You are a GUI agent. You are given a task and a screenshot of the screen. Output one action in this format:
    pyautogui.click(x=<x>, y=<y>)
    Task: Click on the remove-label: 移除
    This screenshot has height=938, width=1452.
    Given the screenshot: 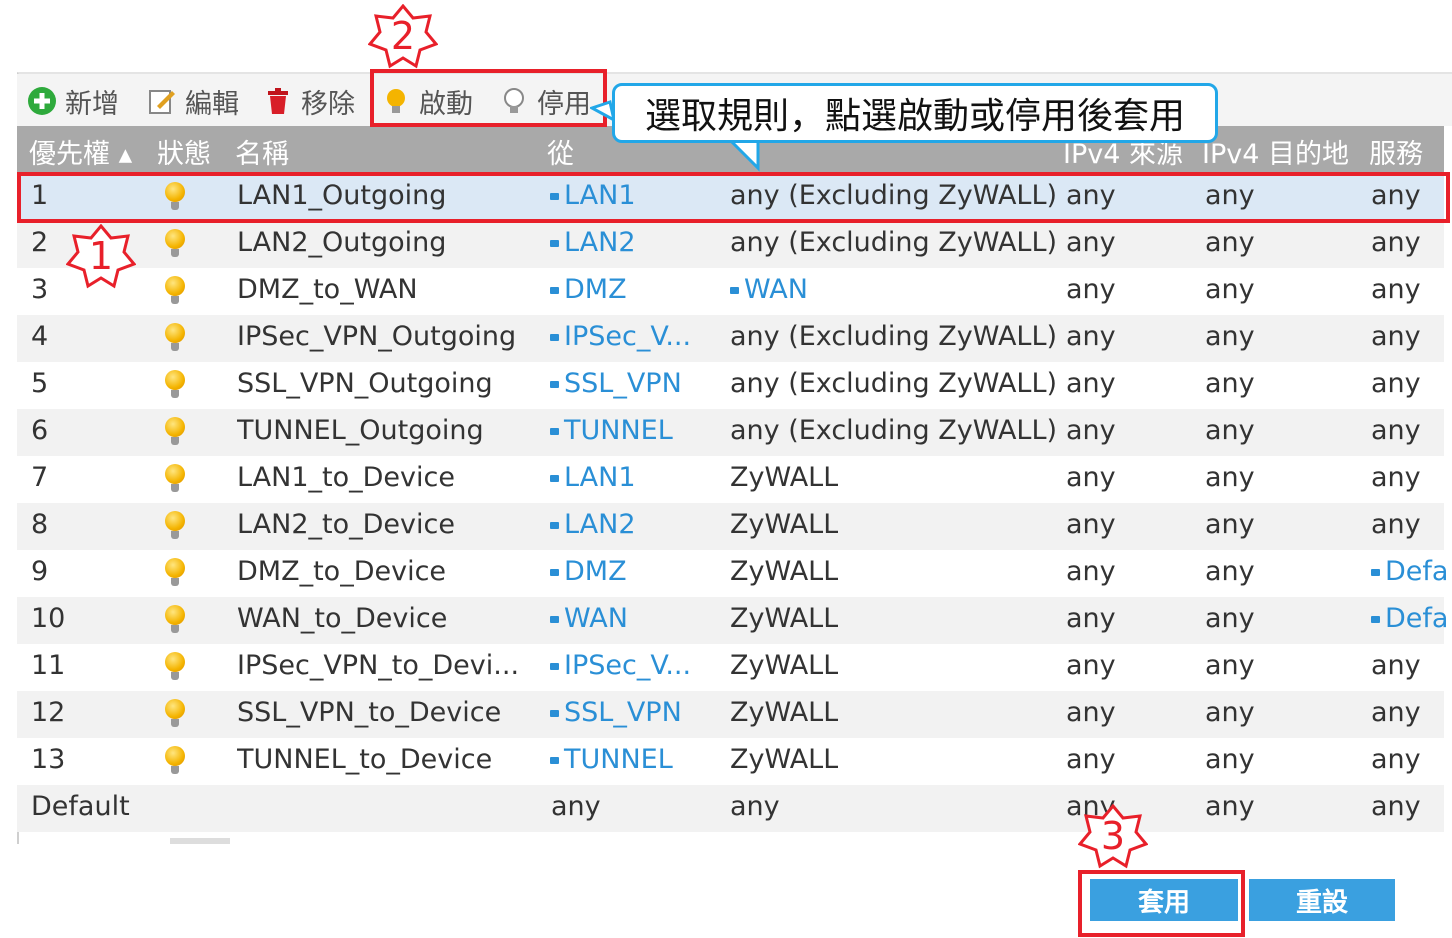 What is the action you would take?
    pyautogui.click(x=328, y=104)
    